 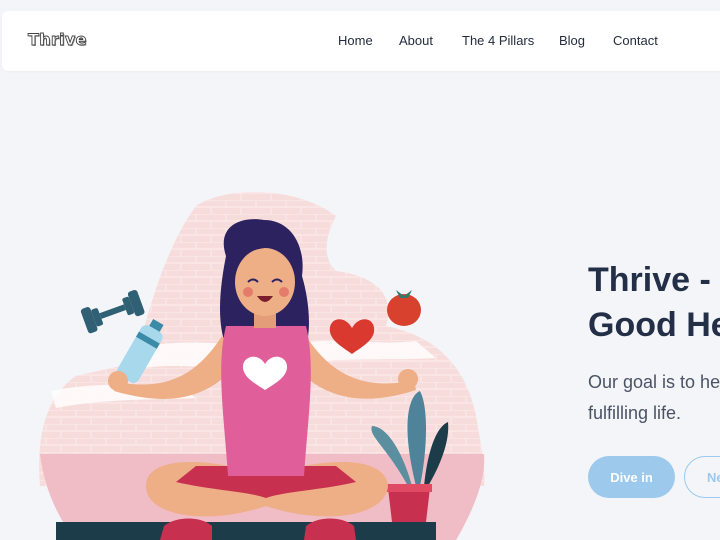 What do you see at coordinates (635, 413) in the screenshot?
I see `hero-subtitle-line2: fulfilling life.` at bounding box center [635, 413].